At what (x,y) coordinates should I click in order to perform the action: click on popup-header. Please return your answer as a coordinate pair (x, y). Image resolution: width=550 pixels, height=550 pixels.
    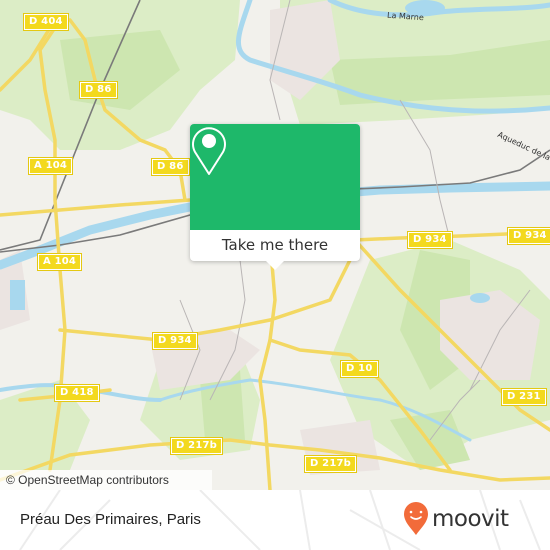
    Looking at the image, I should click on (275, 177).